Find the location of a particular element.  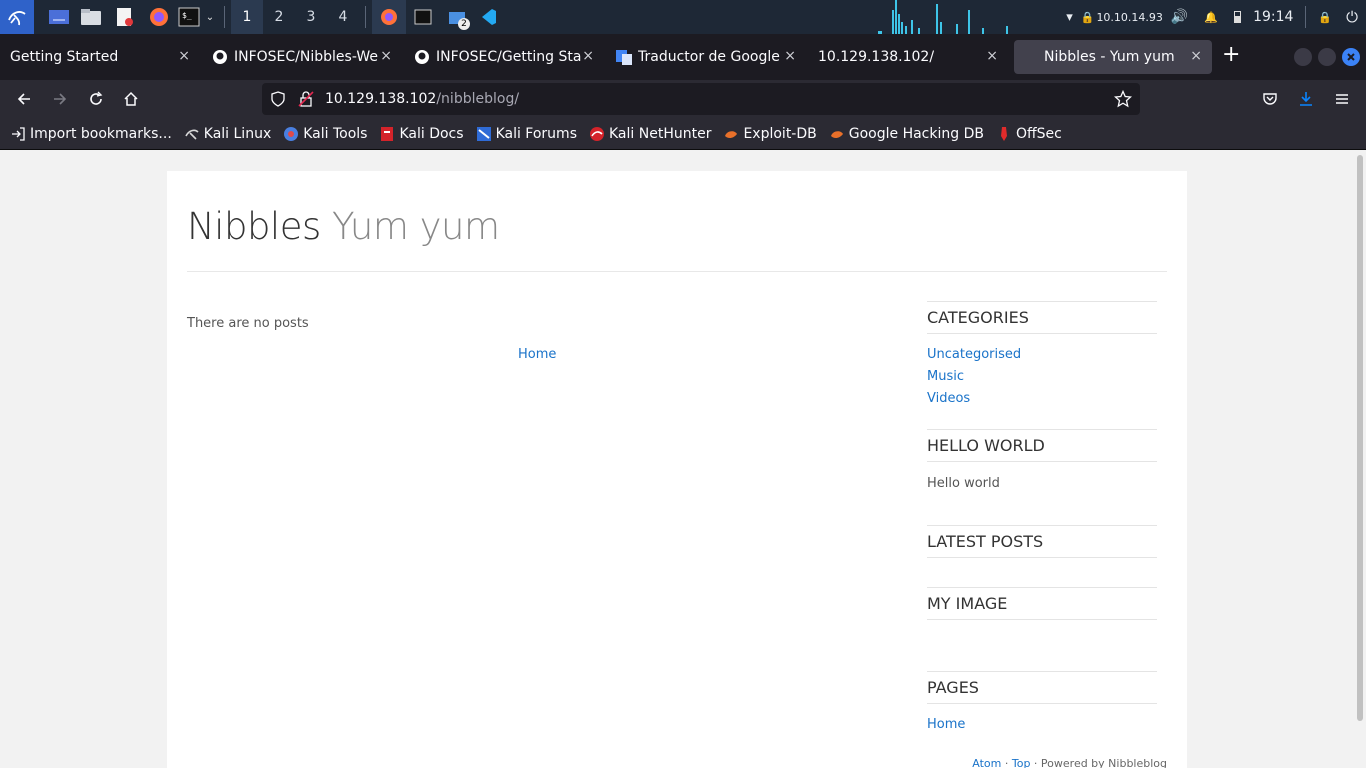

lock-screen-icon: 🔒 is located at coordinates (1325, 17).